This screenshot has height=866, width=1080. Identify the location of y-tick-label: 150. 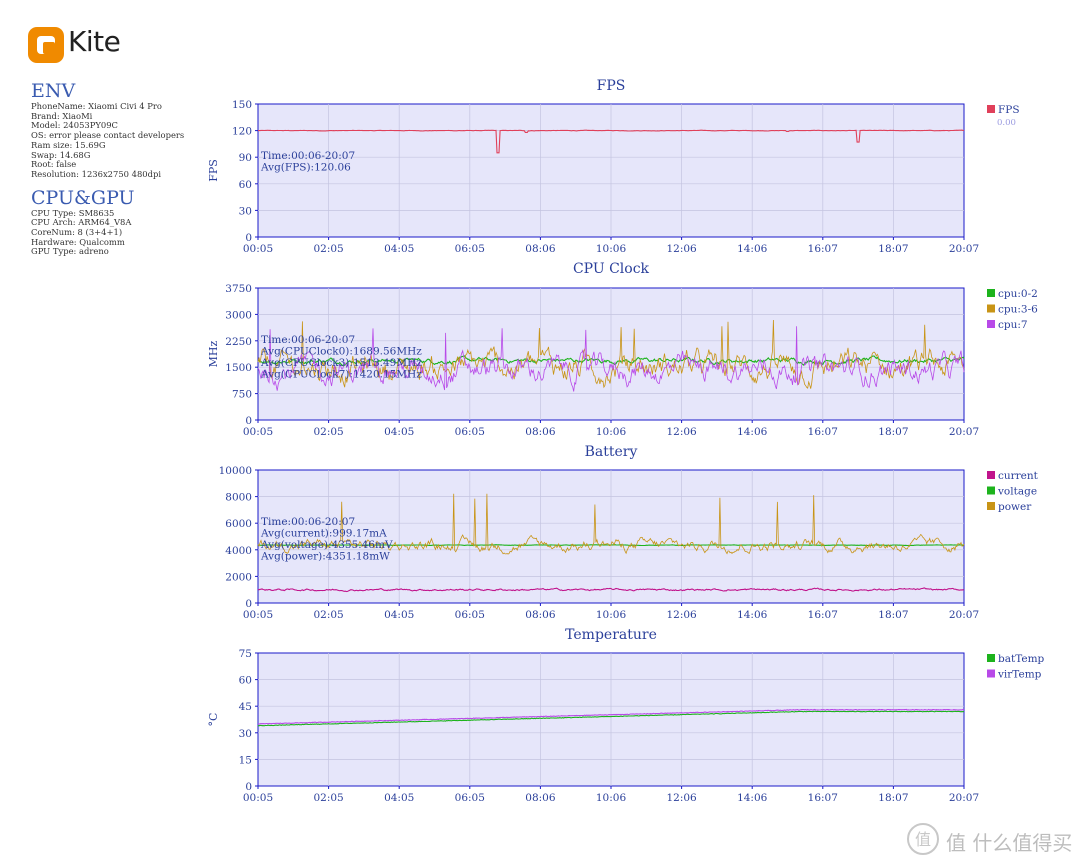
(242, 105).